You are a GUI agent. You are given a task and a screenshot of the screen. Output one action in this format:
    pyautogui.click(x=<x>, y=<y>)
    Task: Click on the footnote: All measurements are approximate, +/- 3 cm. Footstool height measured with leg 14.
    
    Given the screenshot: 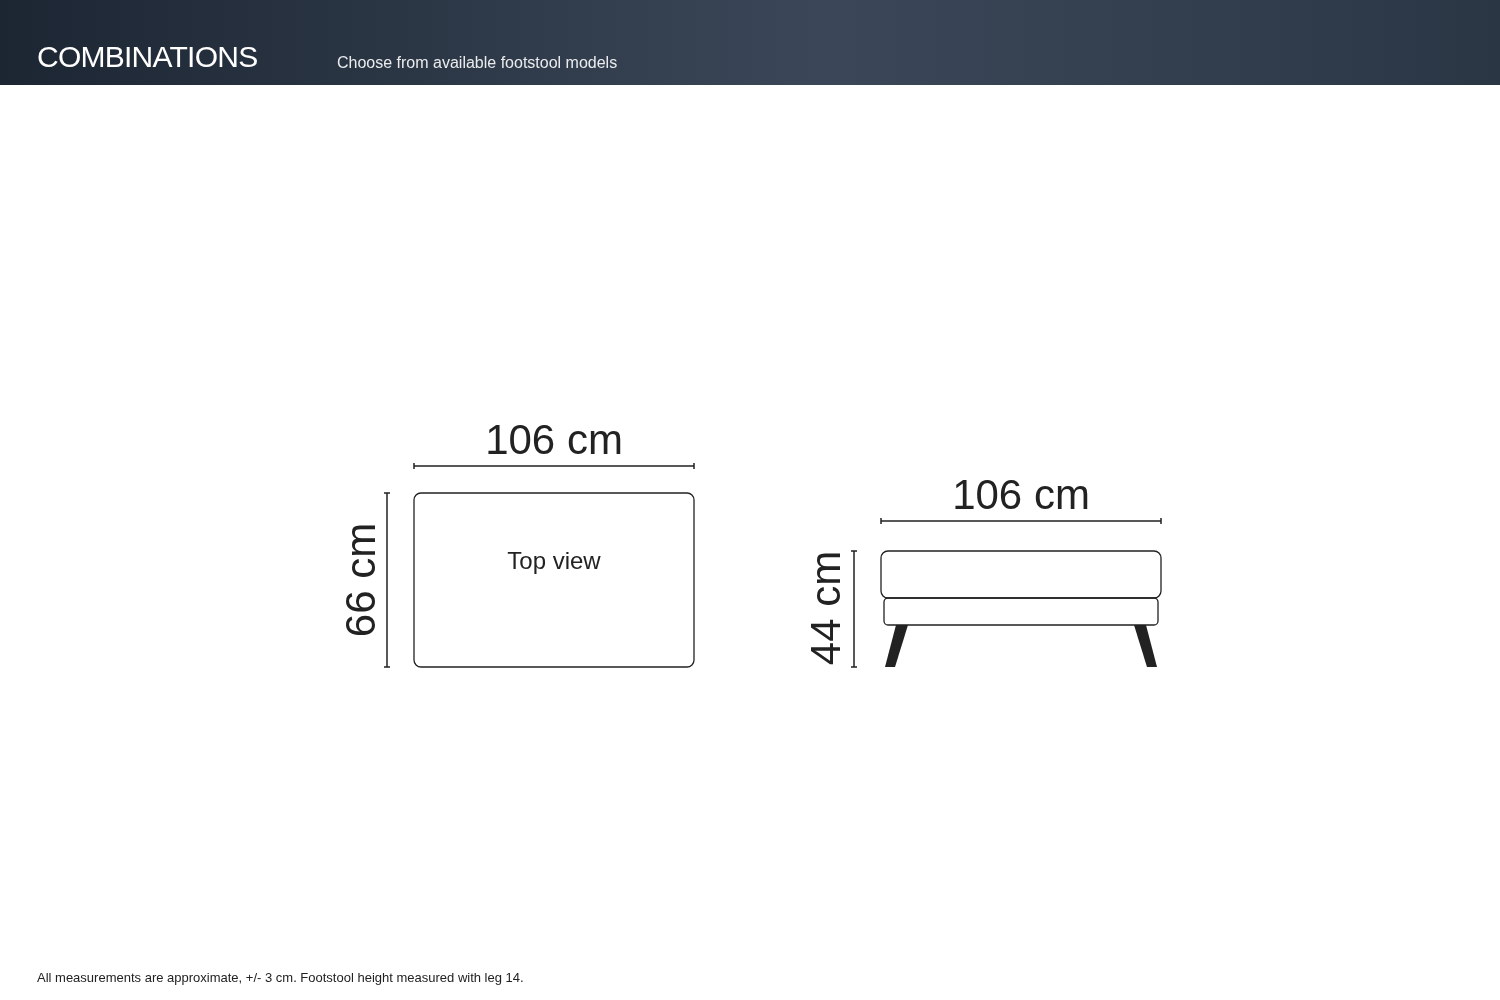 What is the action you would take?
    pyautogui.click(x=280, y=978)
    